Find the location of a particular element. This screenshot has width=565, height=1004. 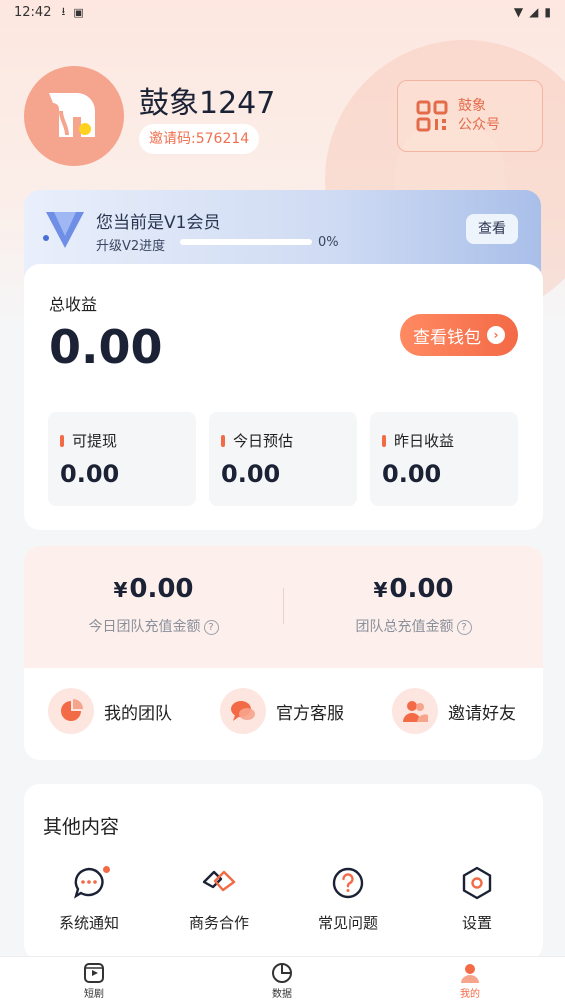

tab-data: 数据 is located at coordinates (282, 980).